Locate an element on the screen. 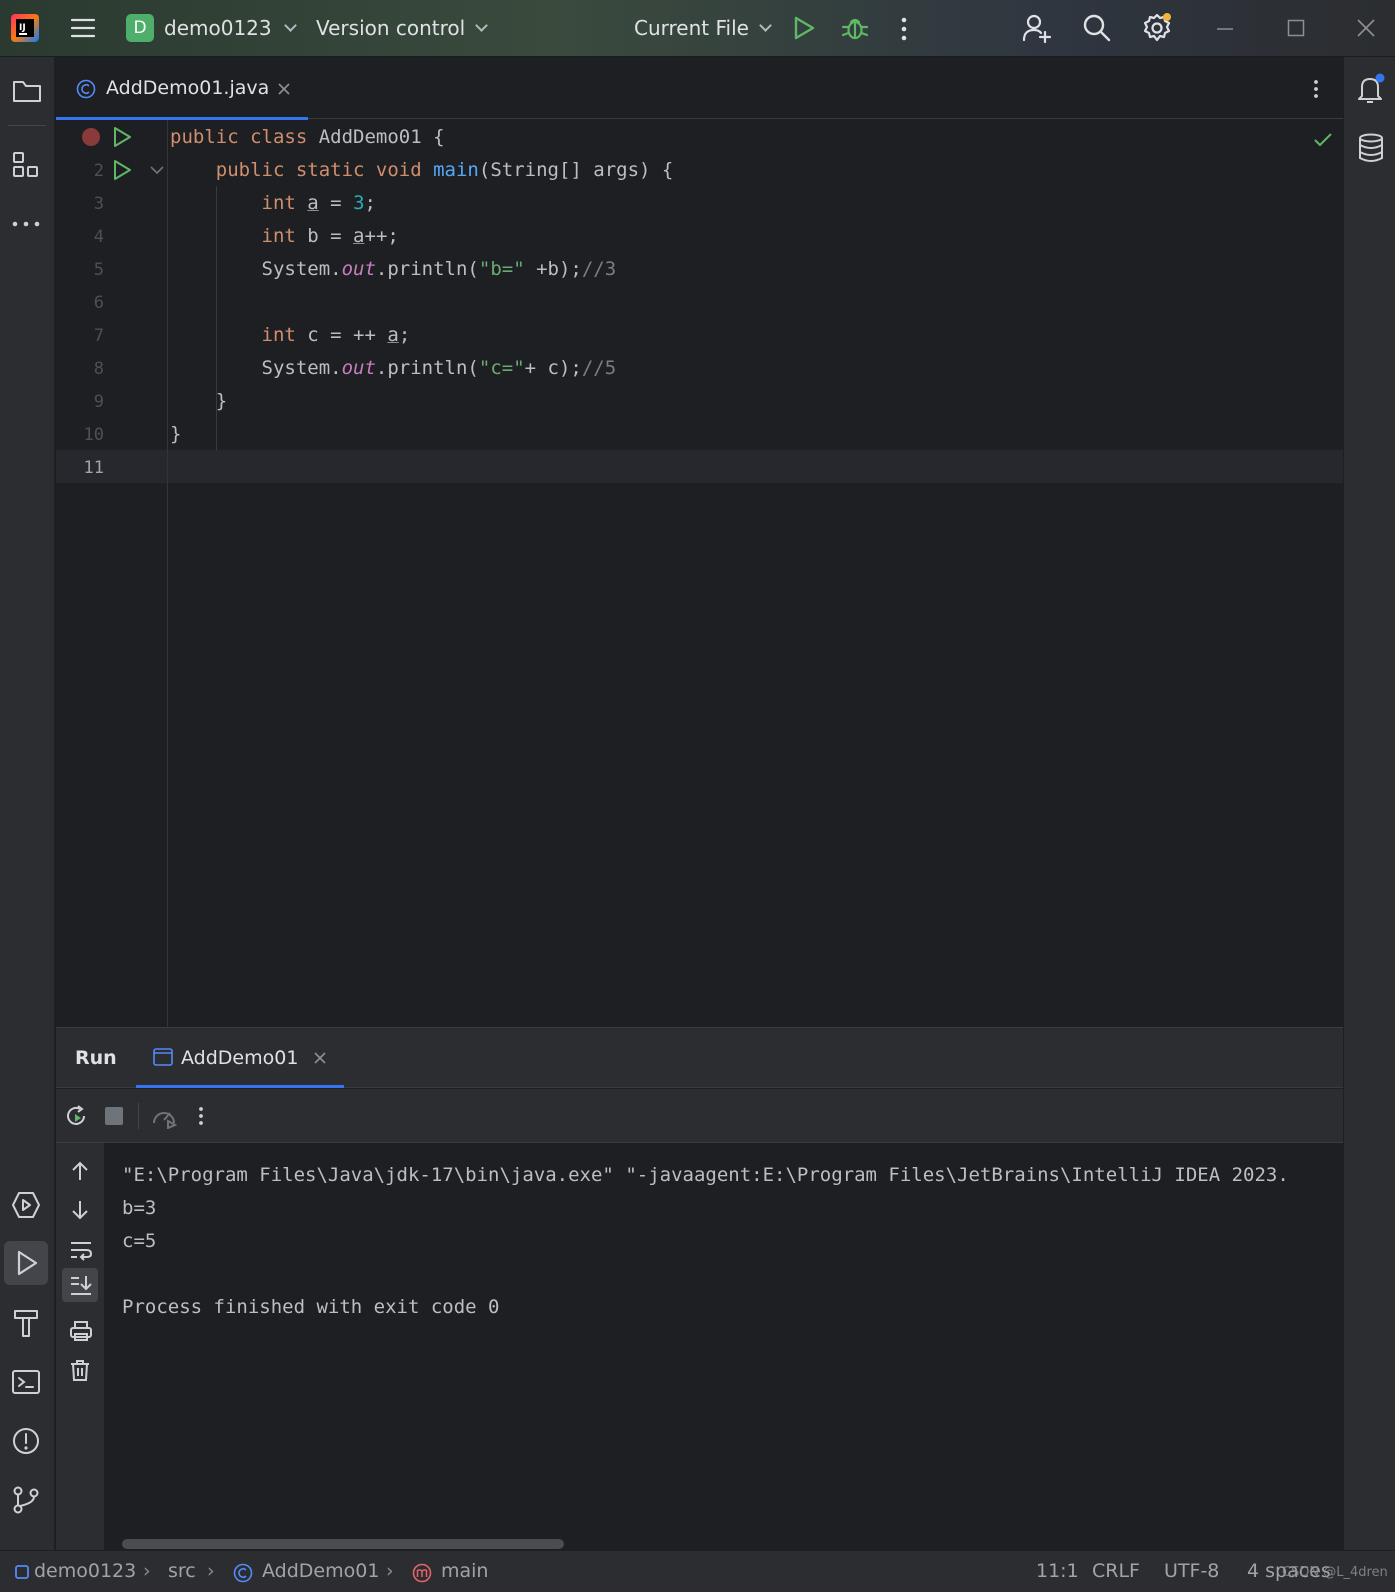 This screenshot has width=1395, height=1592. project-selector: D demo0123 is located at coordinates (211, 28).